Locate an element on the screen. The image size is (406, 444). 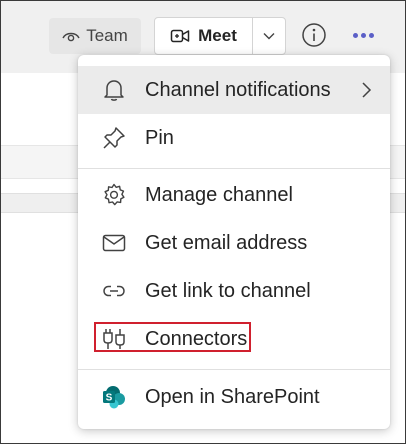
menu-item-label: Channel notifications is located at coordinates (238, 89).